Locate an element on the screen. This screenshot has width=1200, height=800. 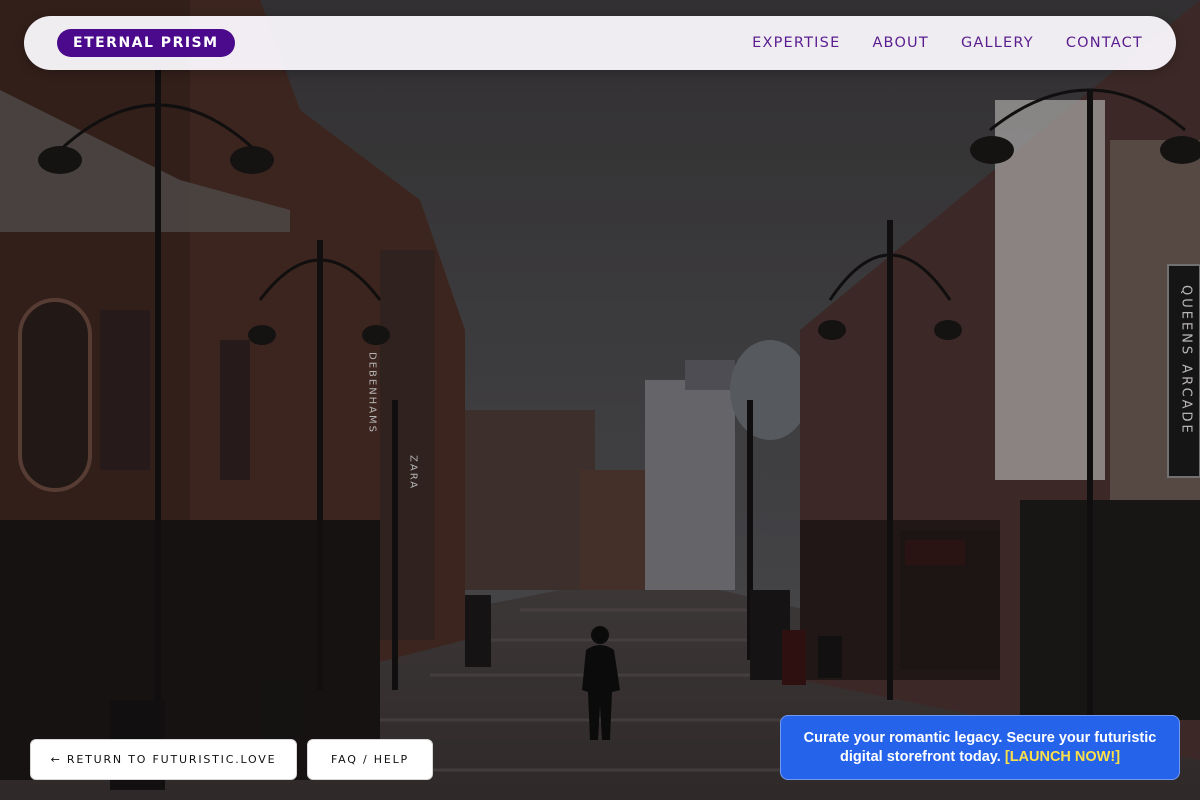
nav-links: EXPERTISE ABOUT GALLERY CONTACT is located at coordinates (931, 43).